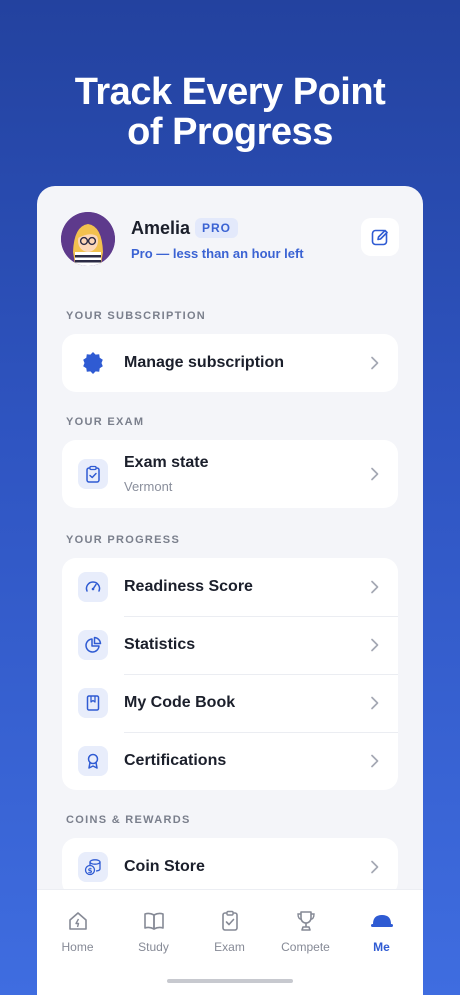  I want to click on tab-compete: Compete, so click(305, 931).